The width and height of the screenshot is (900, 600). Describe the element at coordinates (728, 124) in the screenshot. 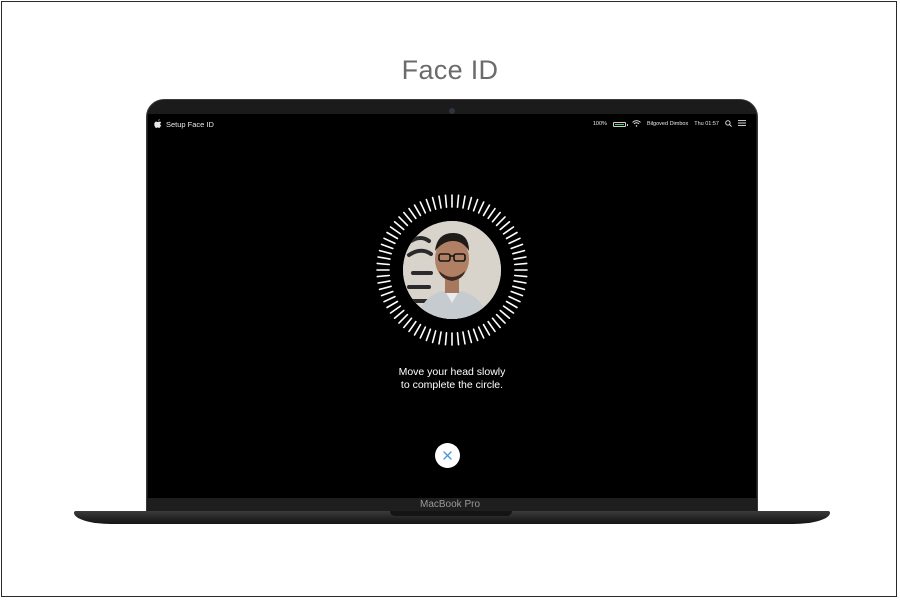

I see `search-icon` at that location.